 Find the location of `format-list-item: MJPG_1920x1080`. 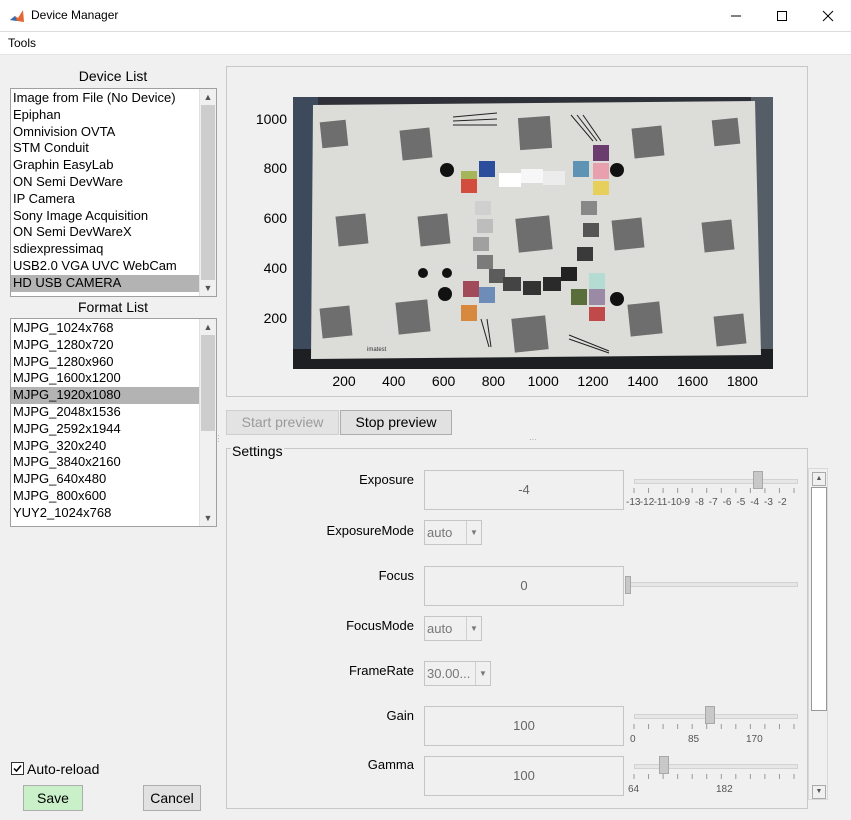

format-list-item: MJPG_1920x1080 is located at coordinates (105, 395).